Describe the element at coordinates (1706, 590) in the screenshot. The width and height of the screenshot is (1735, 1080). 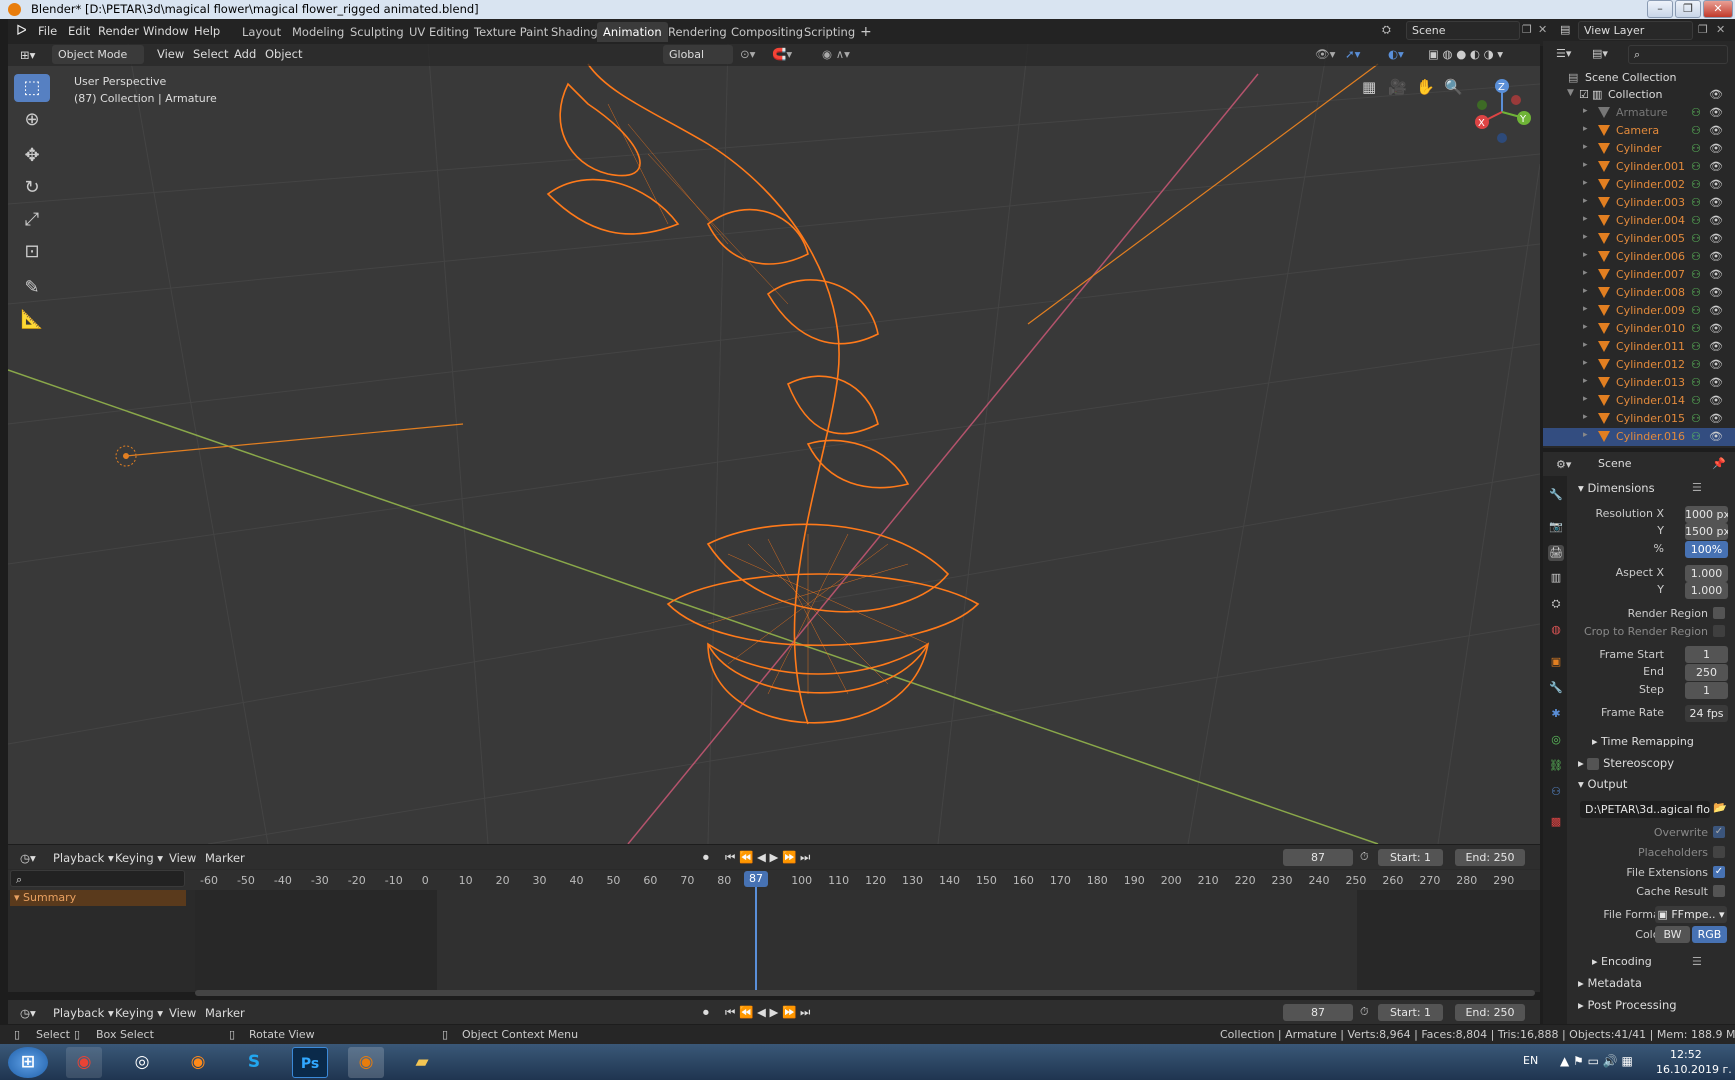
I see `aspect-y-field: 1.000` at that location.